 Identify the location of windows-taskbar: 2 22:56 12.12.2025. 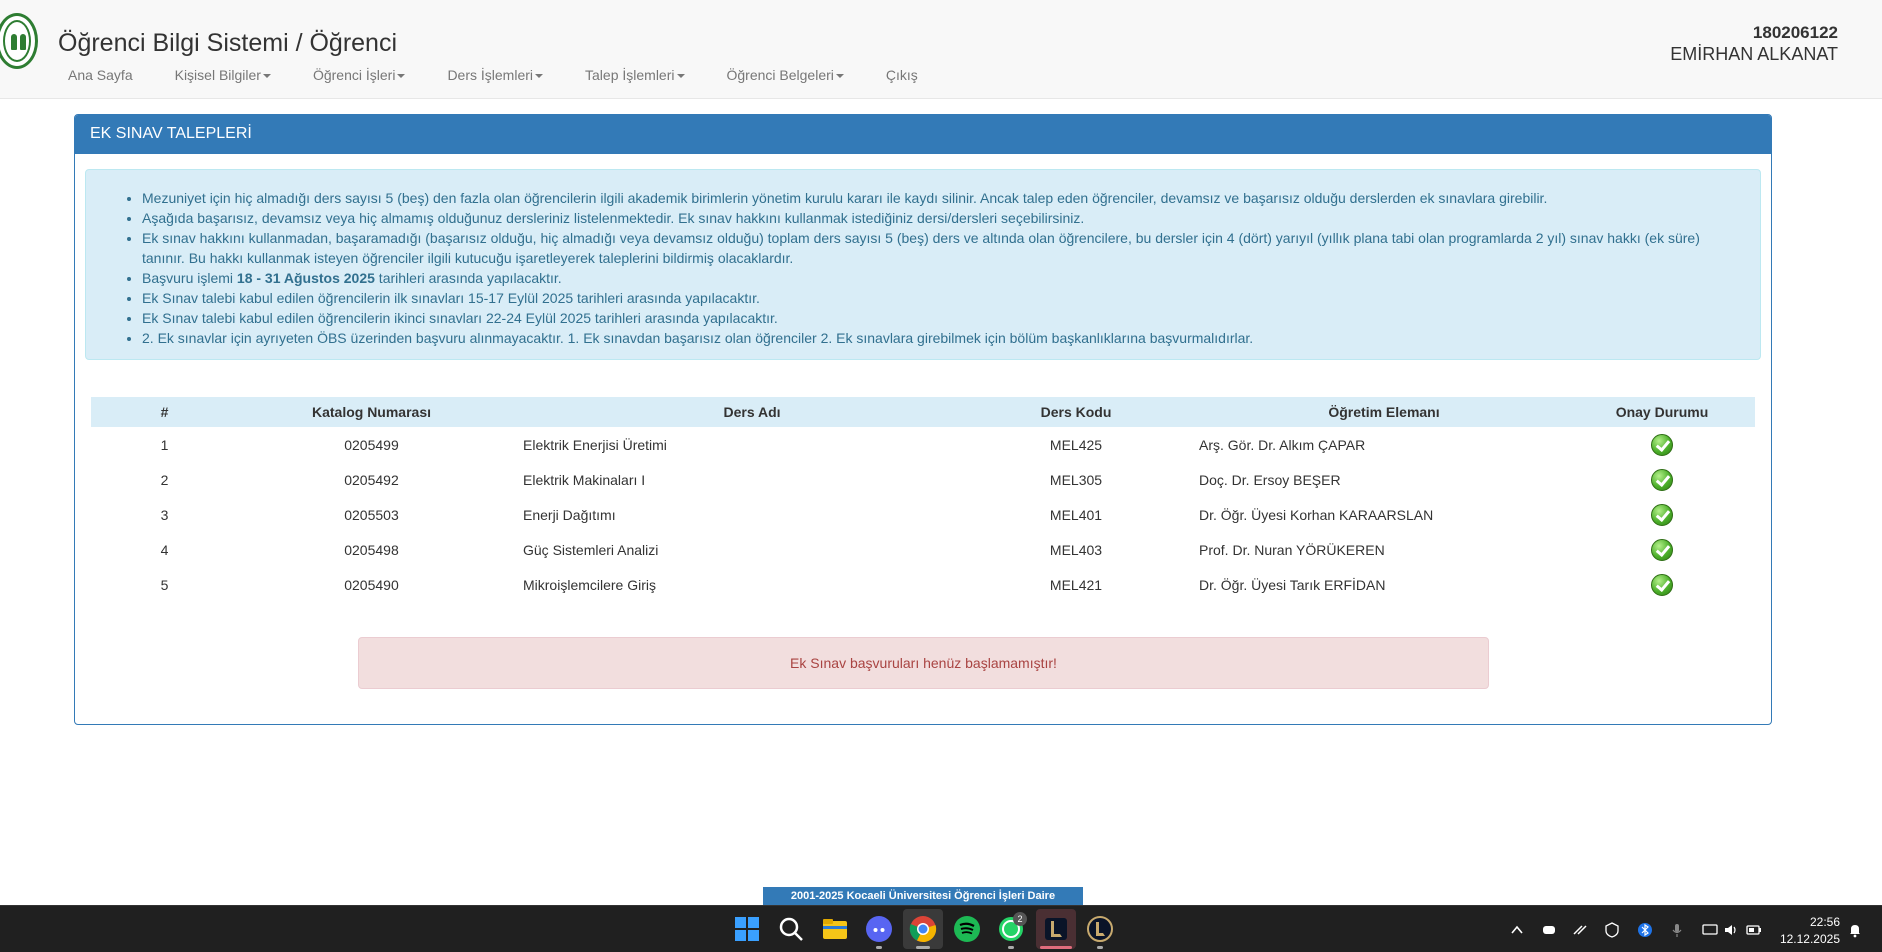
(941, 928).